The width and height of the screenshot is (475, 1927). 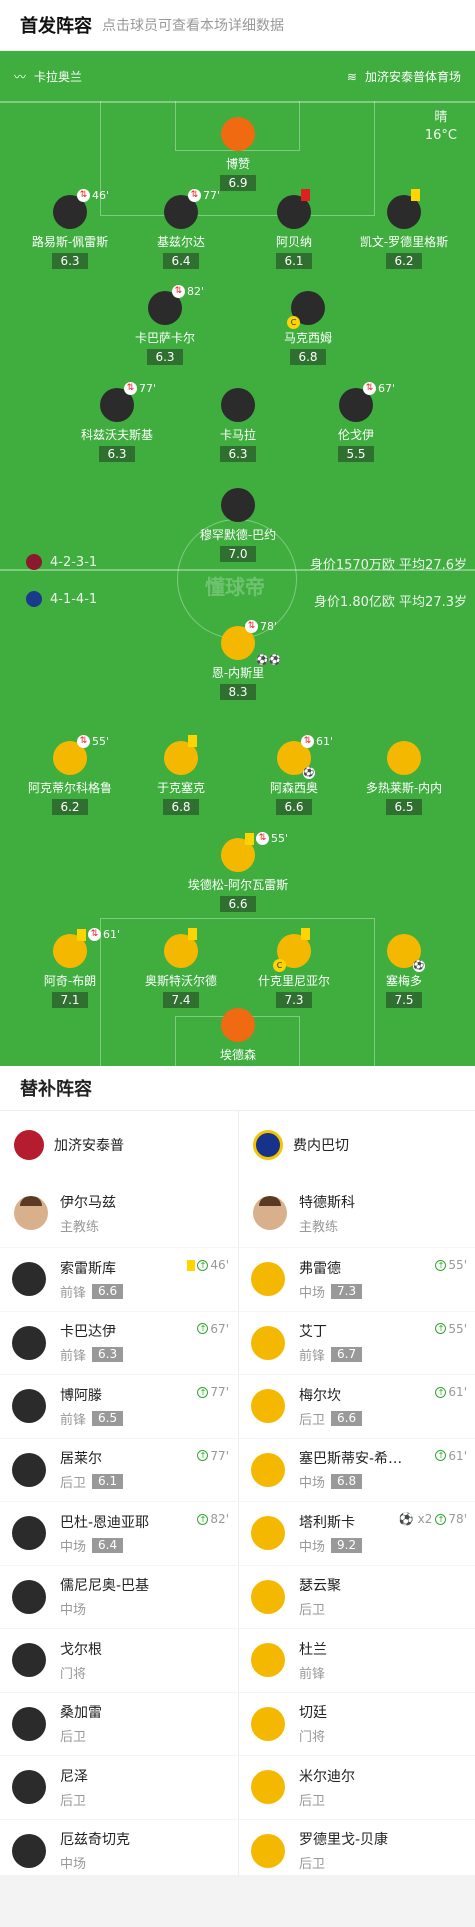 I want to click on sub-player-row: 塞巴斯蒂安-希曼斯基中场 6.8 ↑61', so click(x=357, y=1469).